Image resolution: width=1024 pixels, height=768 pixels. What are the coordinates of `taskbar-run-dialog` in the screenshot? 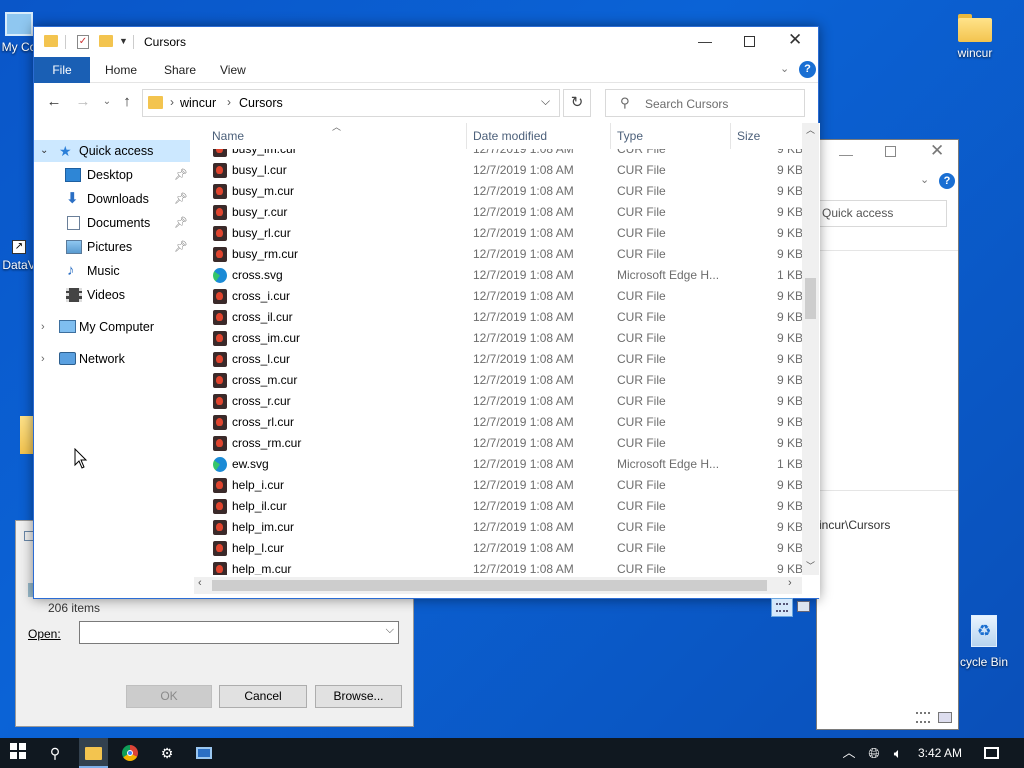 It's located at (204, 753).